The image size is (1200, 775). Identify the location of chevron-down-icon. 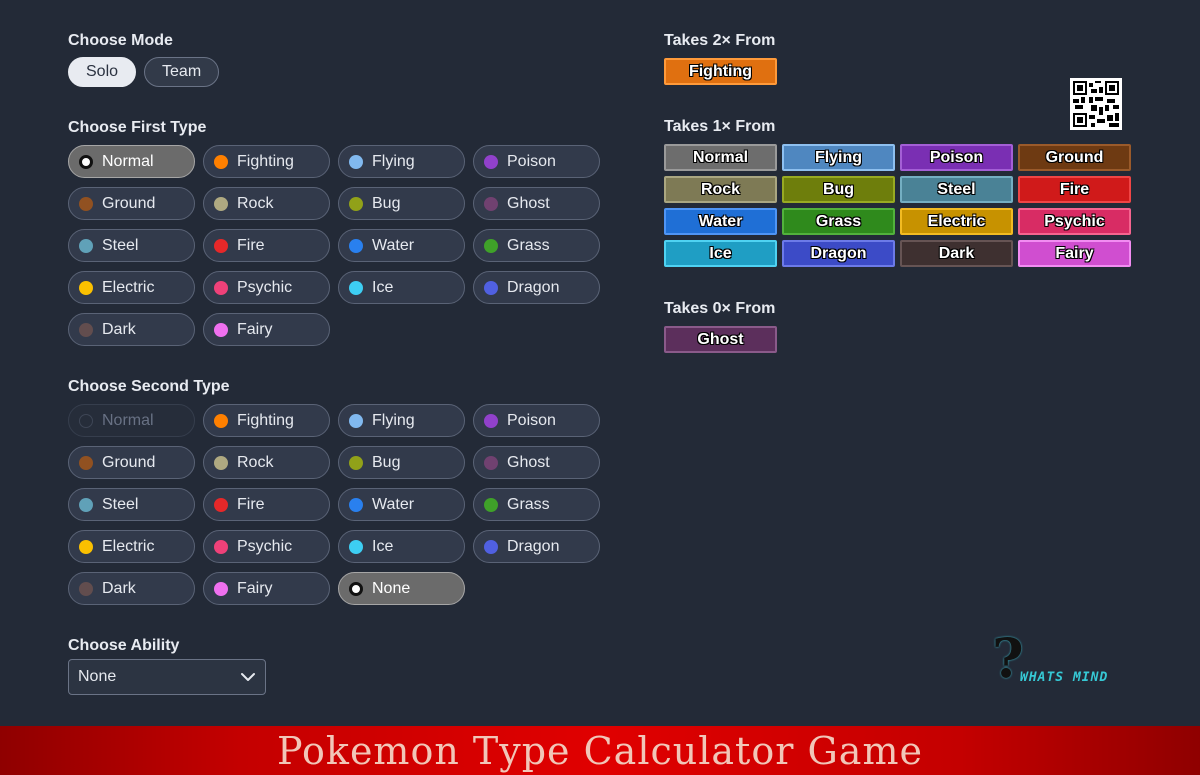
(248, 677).